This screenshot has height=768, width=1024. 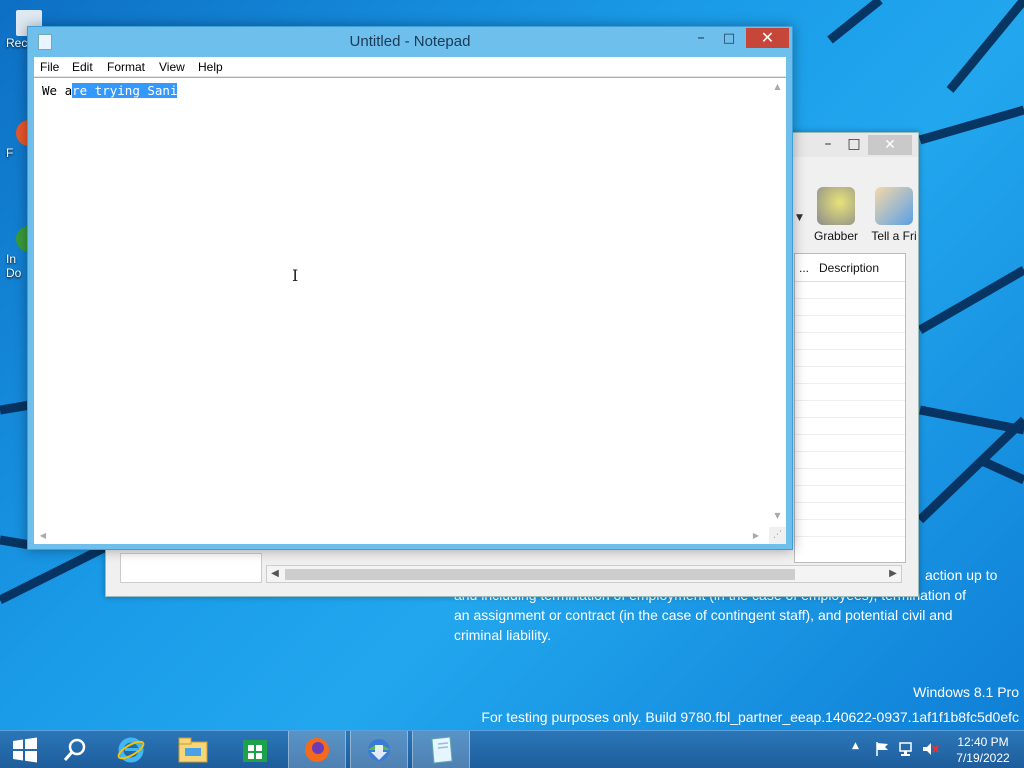 I want to click on scrollbar-thumb, so click(x=540, y=574).